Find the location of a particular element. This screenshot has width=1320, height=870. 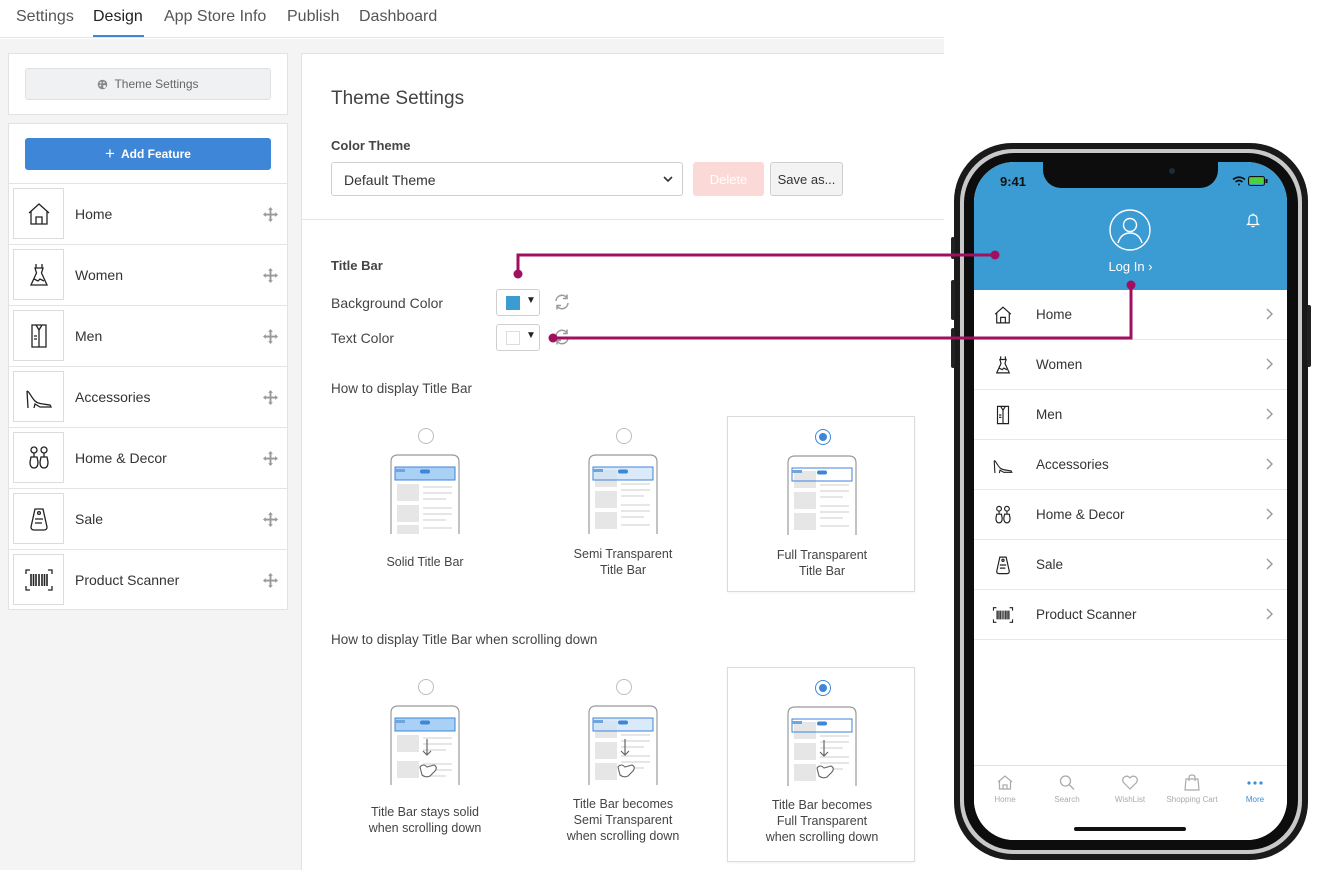

color-theme-value: Default Theme is located at coordinates (390, 180).